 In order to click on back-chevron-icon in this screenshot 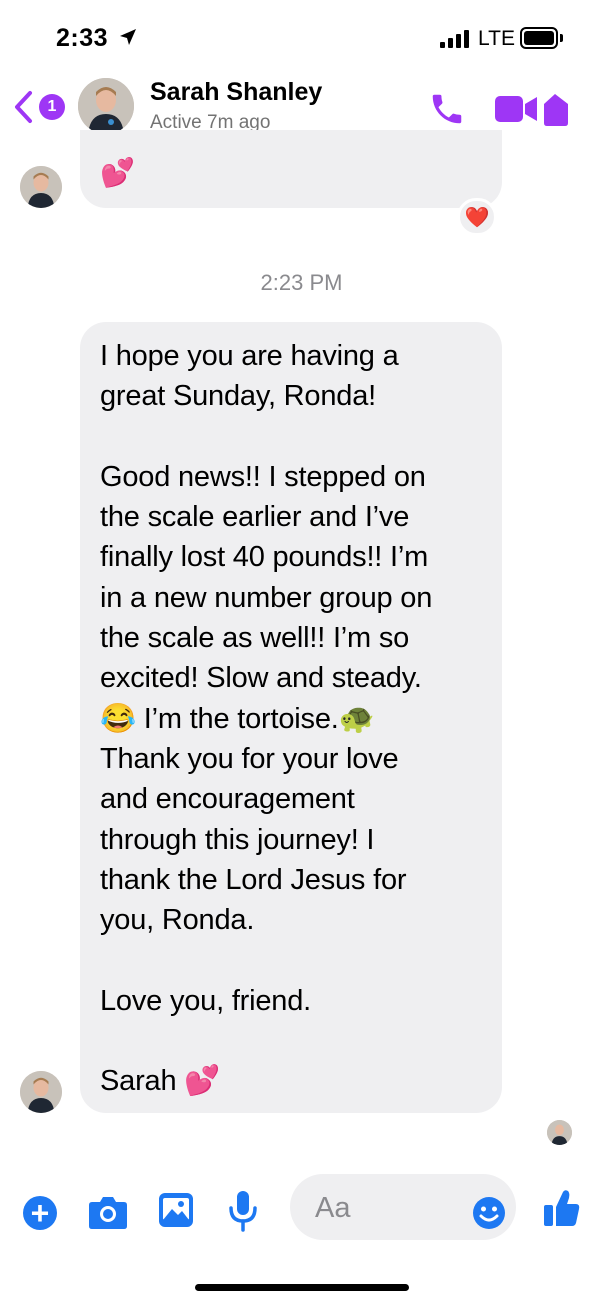, I will do `click(24, 107)`.